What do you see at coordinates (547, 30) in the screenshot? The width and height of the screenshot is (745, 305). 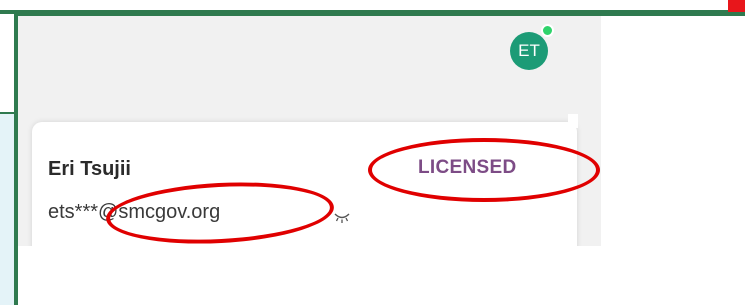 I see `presence-status-dot` at bounding box center [547, 30].